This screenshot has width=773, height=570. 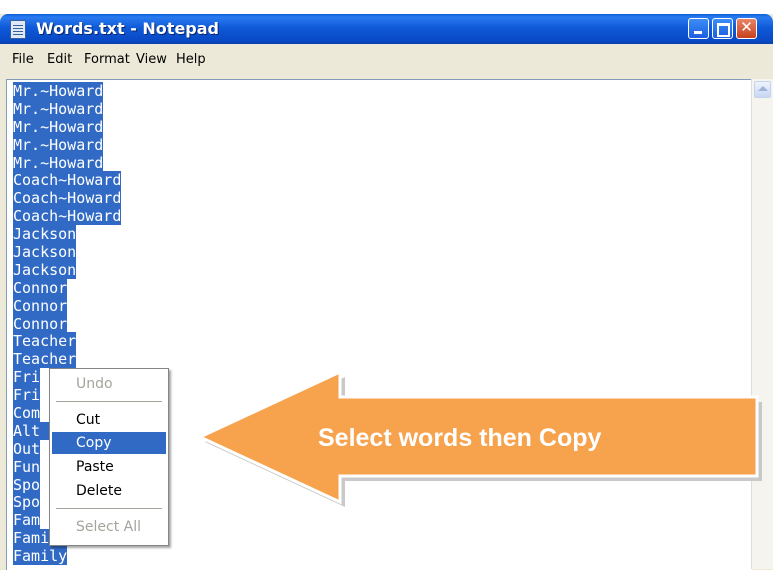 I want to click on callout-label: Select words then Copy, so click(x=460, y=438).